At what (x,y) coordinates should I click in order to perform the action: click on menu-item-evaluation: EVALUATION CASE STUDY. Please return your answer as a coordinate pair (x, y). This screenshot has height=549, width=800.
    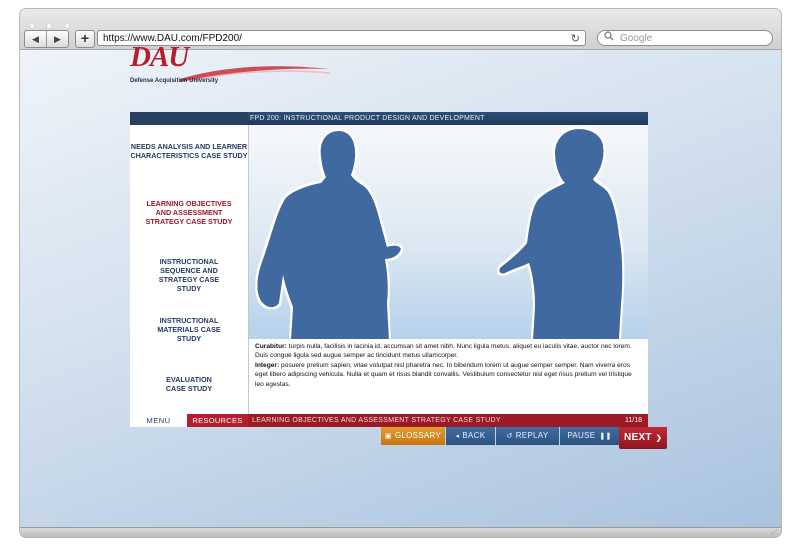
    Looking at the image, I should click on (189, 384).